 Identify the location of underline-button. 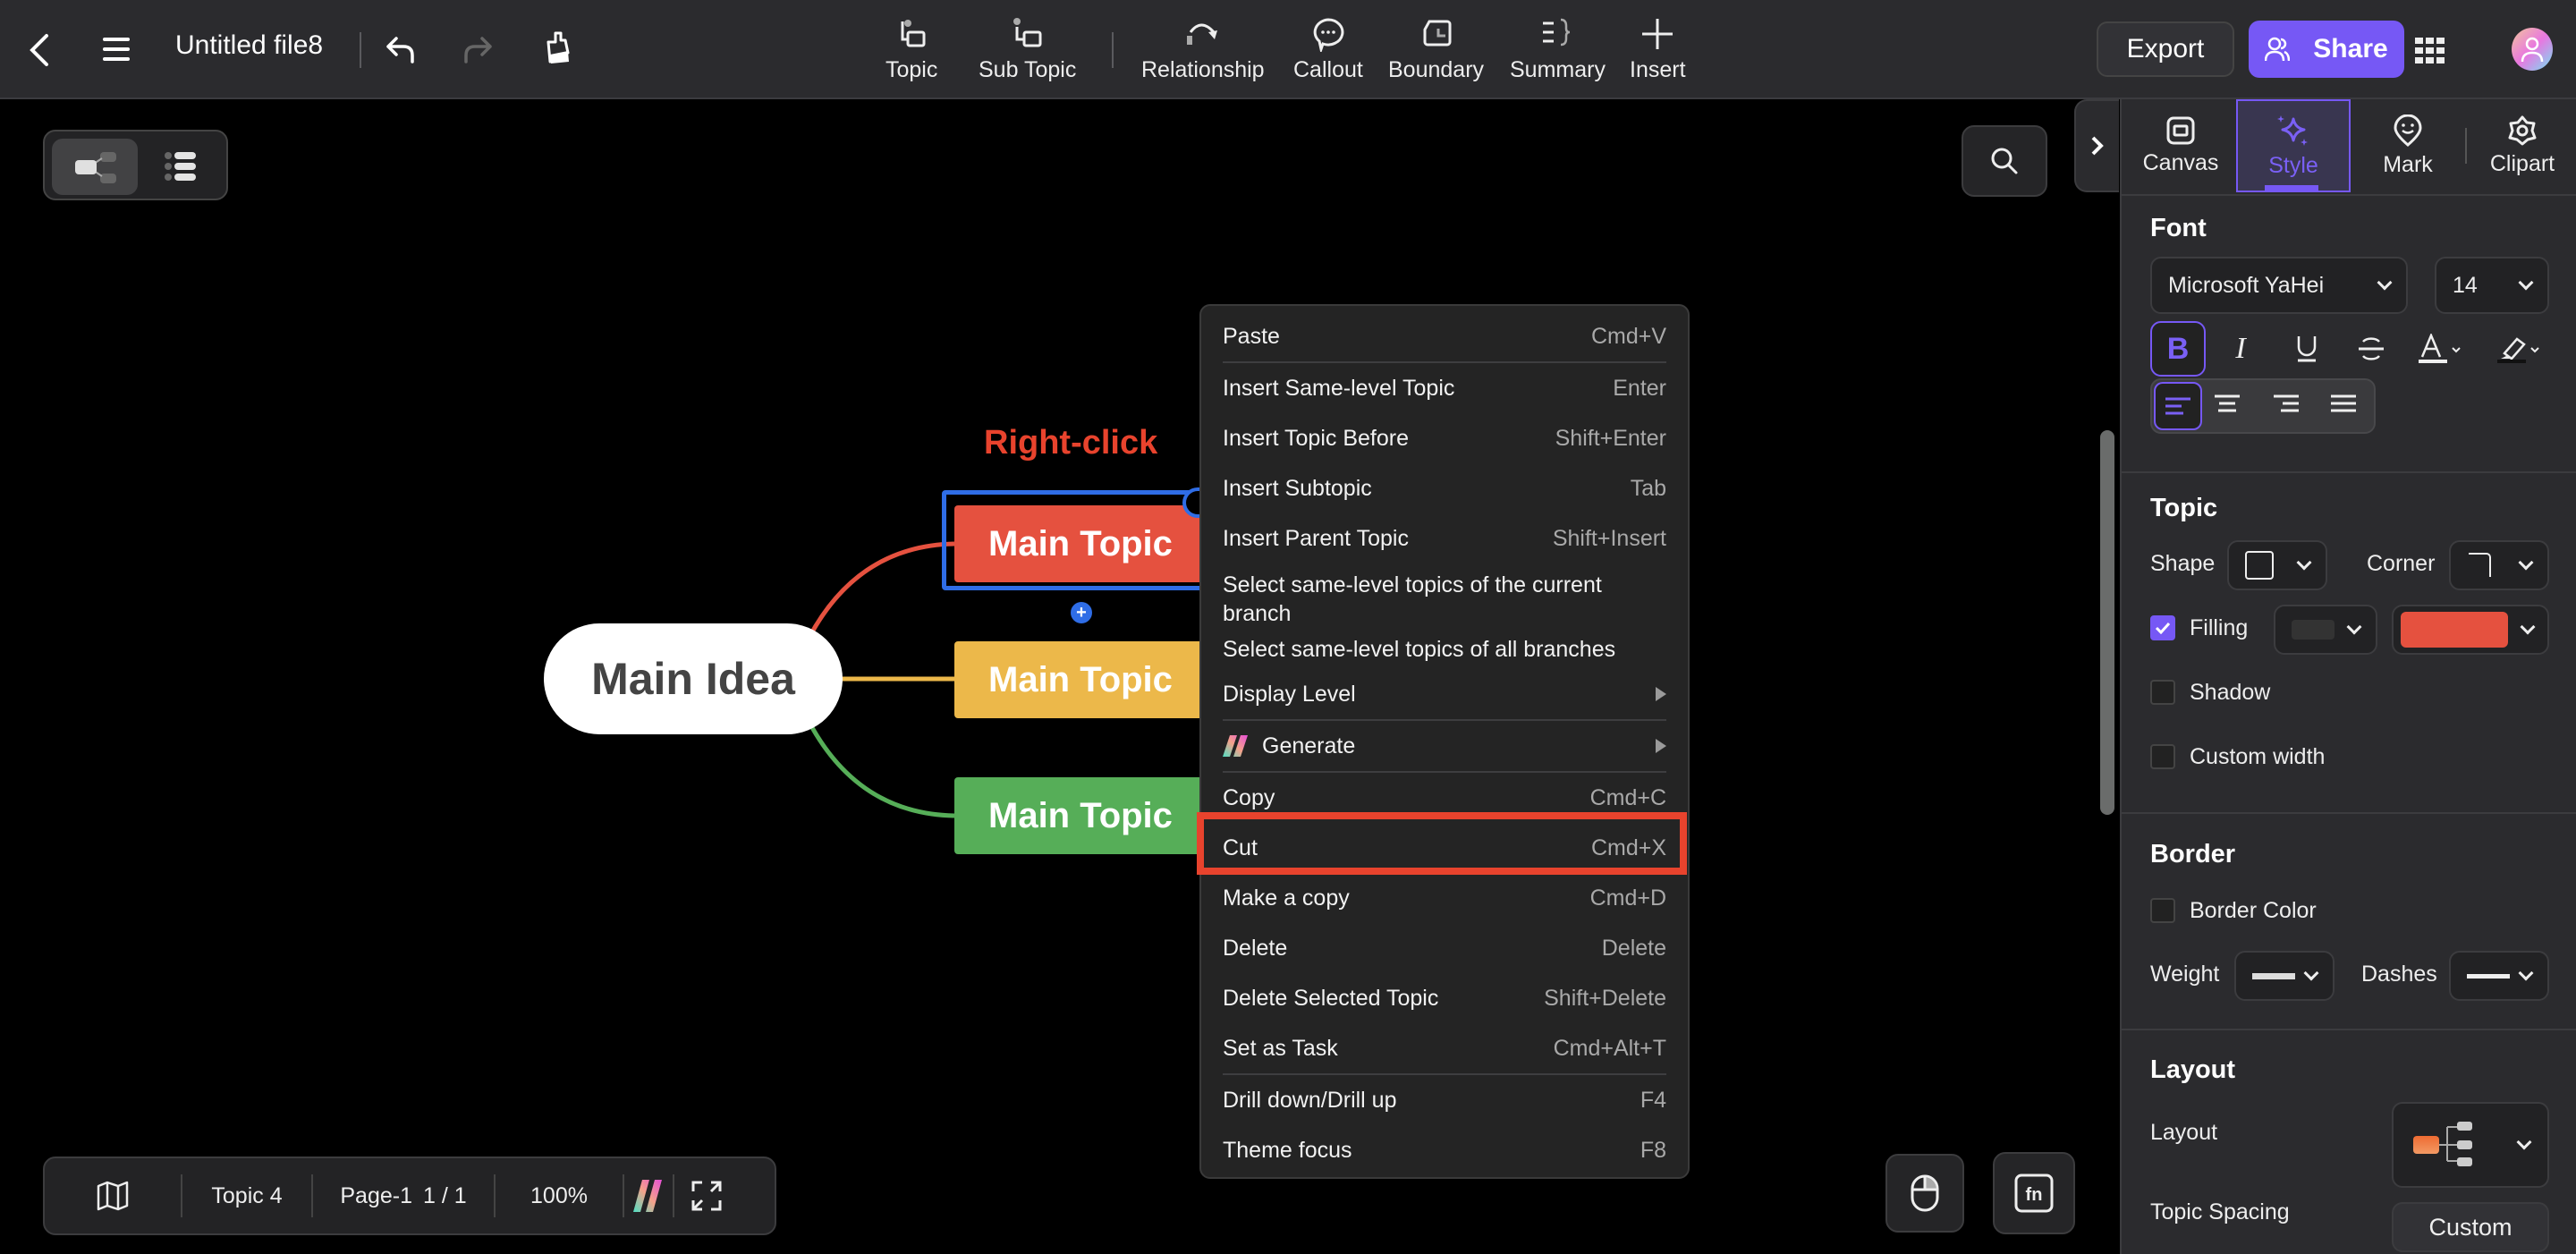
(2306, 349).